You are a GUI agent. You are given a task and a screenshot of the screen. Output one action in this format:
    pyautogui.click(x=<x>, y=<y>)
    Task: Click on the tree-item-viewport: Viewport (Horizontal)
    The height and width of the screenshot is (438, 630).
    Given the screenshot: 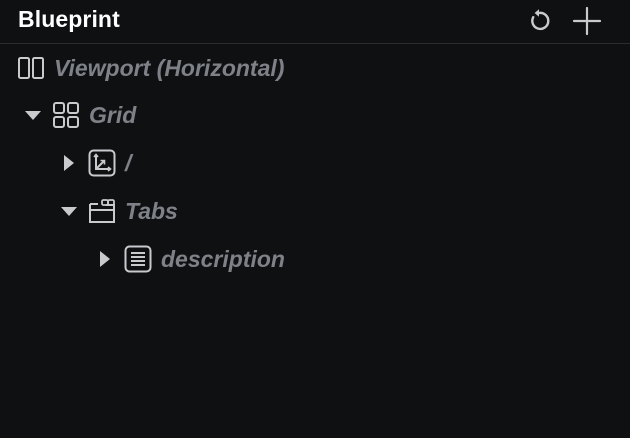 What is the action you would take?
    pyautogui.click(x=150, y=68)
    